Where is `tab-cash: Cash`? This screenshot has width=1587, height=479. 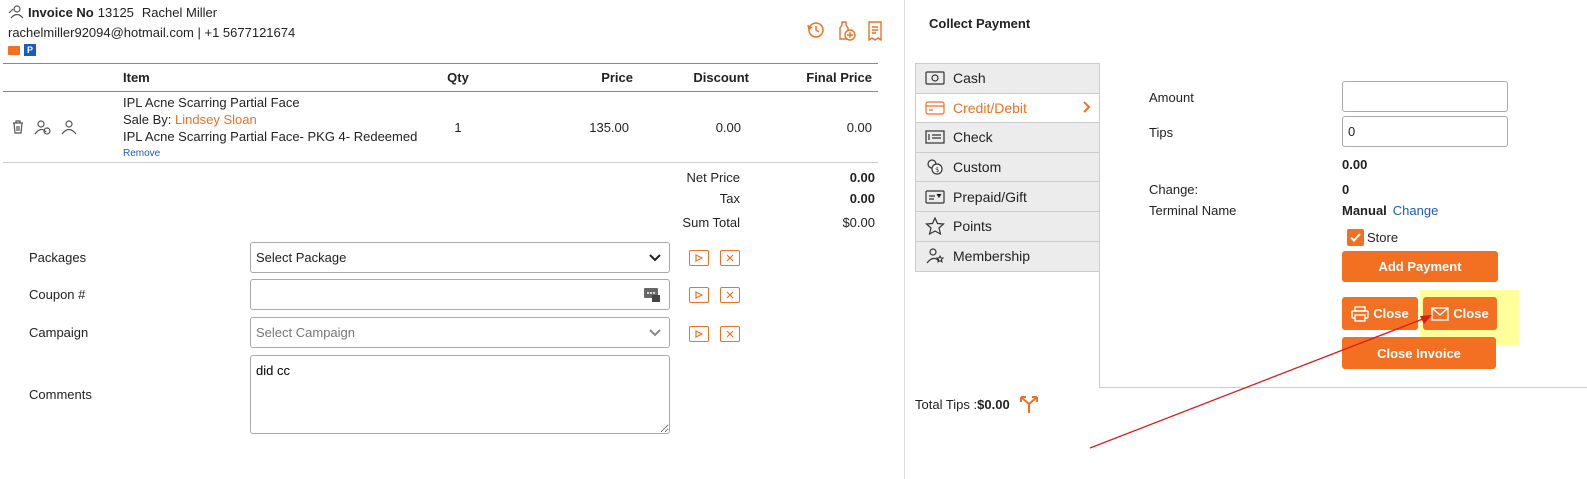
tab-cash: Cash is located at coordinates (1007, 79).